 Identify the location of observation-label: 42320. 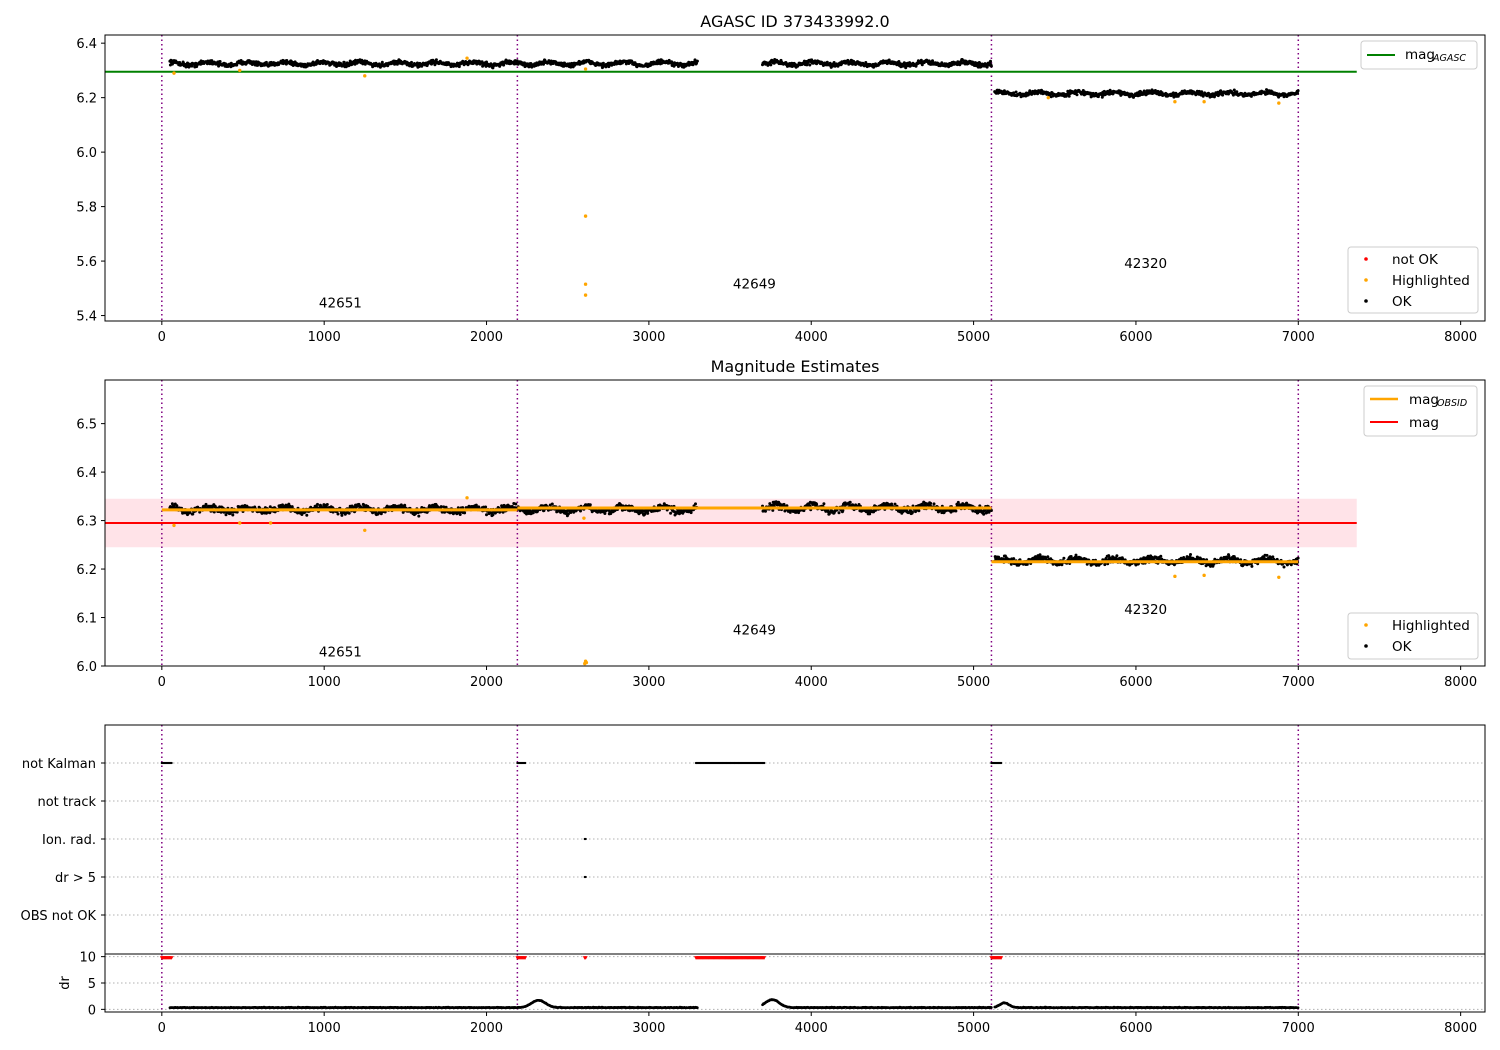
(1145, 264).